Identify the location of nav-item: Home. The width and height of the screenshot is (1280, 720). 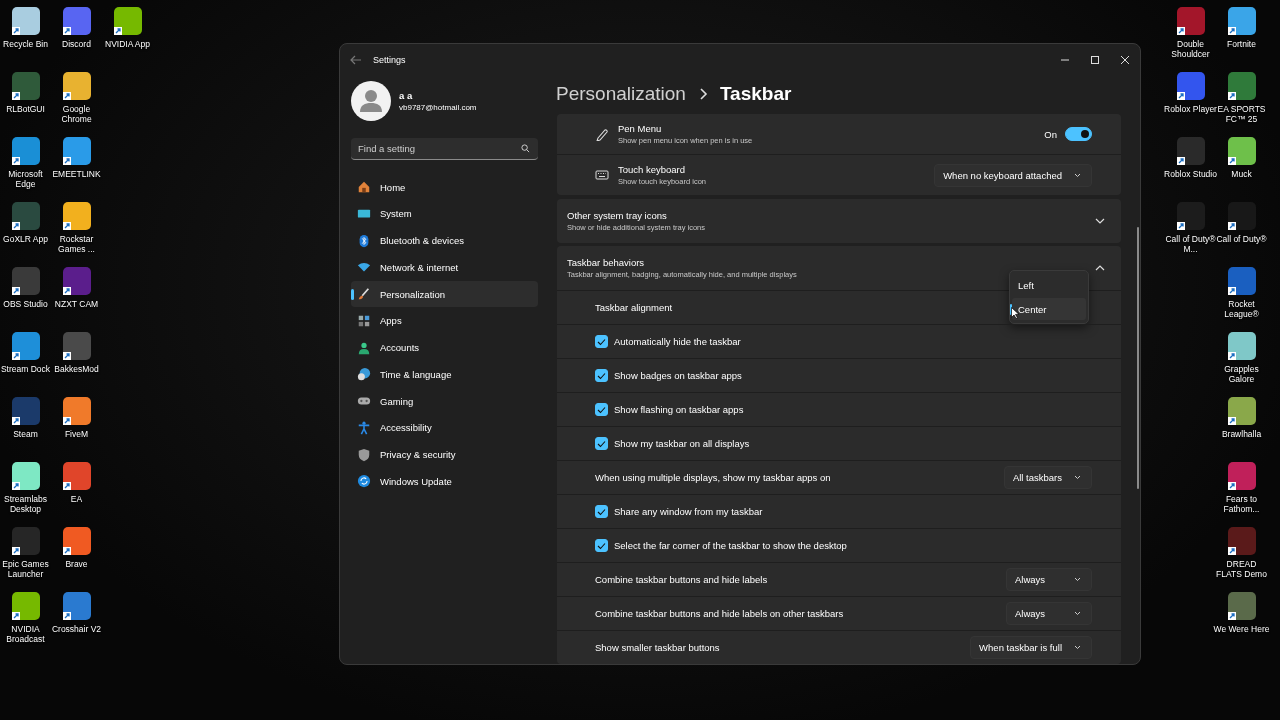
(444, 187).